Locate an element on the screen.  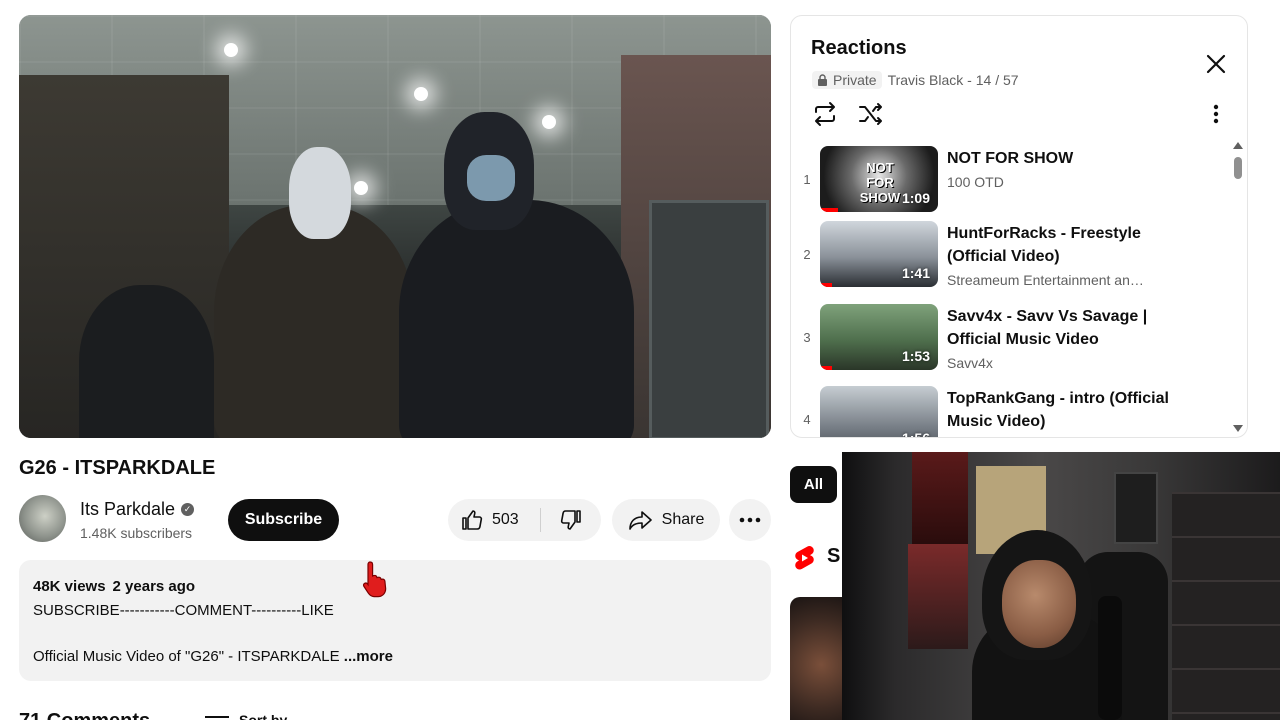
channel-name-row: Its Parkdale ✓ is located at coordinates (137, 509).